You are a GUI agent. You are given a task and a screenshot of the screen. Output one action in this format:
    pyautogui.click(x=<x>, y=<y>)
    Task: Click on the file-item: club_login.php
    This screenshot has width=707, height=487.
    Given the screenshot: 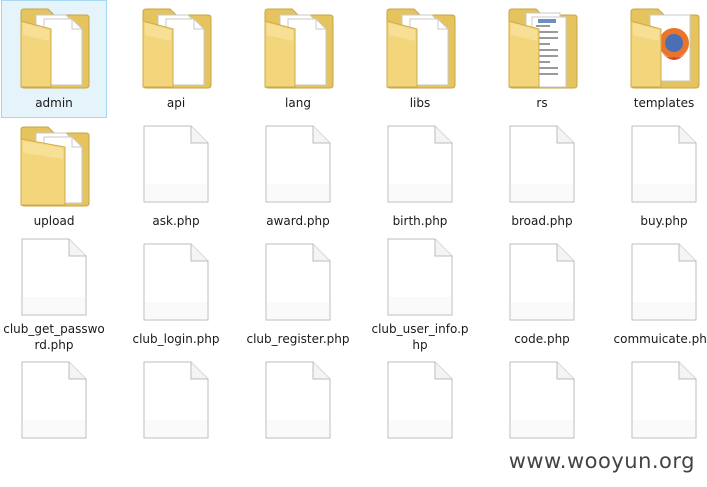 What is the action you would take?
    pyautogui.click(x=176, y=295)
    